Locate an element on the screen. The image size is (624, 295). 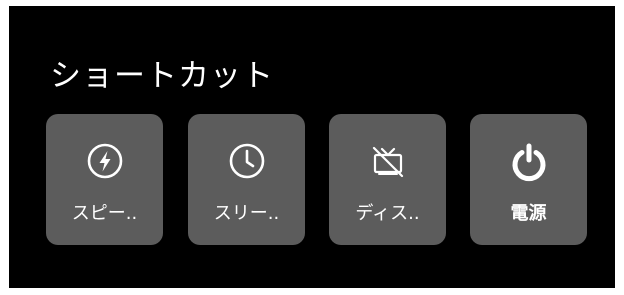
shortcut-power-button: 電源 is located at coordinates (528, 179).